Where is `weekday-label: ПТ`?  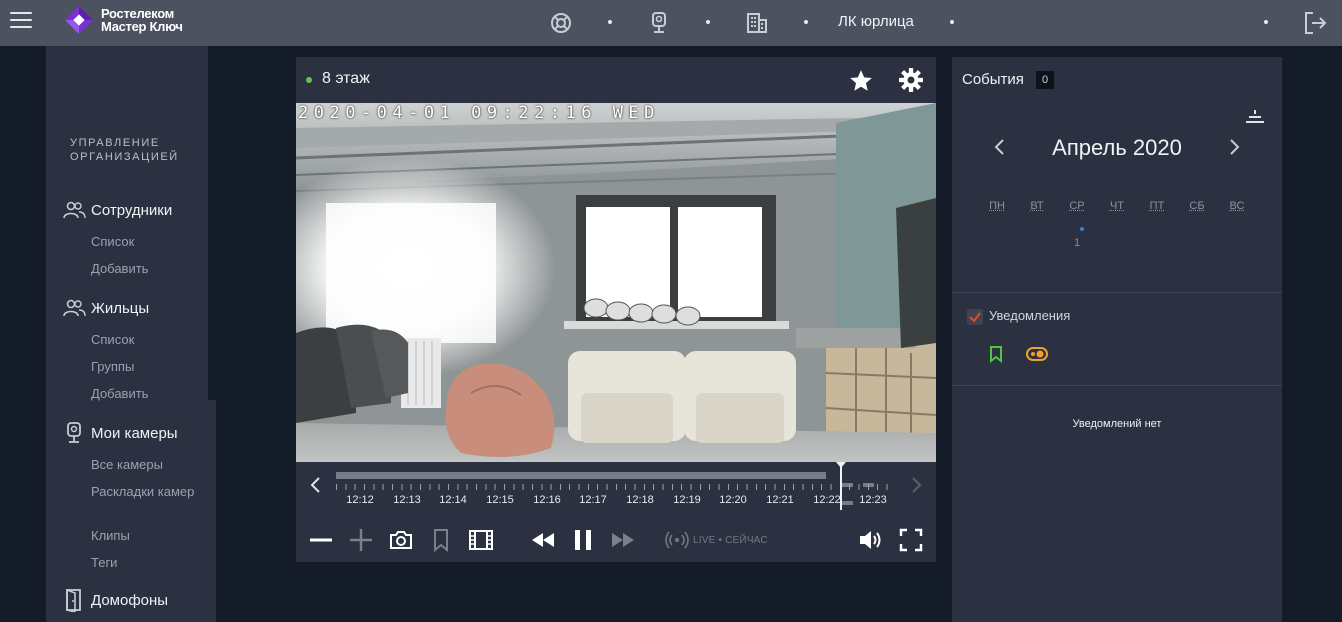 weekday-label: ПТ is located at coordinates (1157, 206).